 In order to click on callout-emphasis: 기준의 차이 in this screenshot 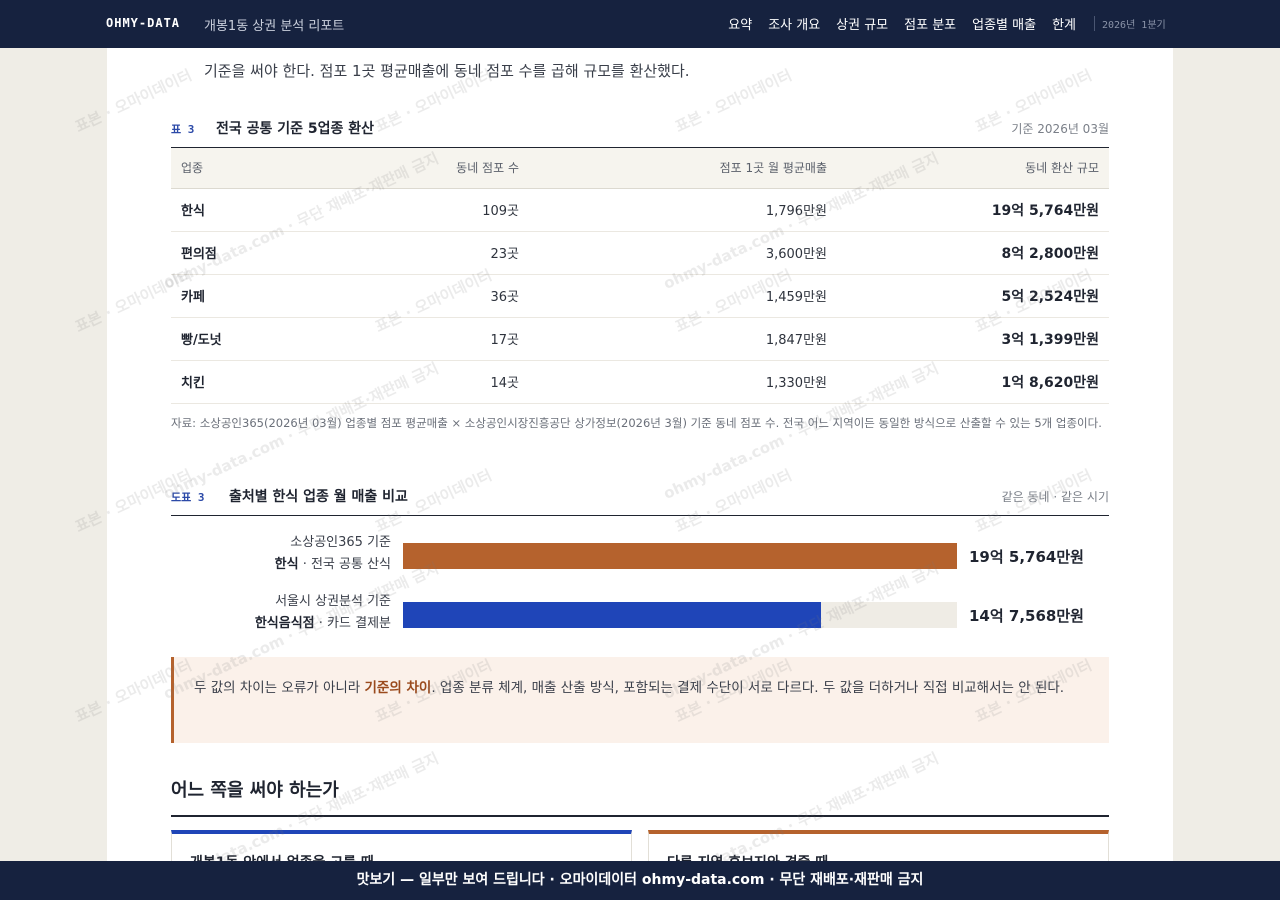, I will do `click(398, 688)`.